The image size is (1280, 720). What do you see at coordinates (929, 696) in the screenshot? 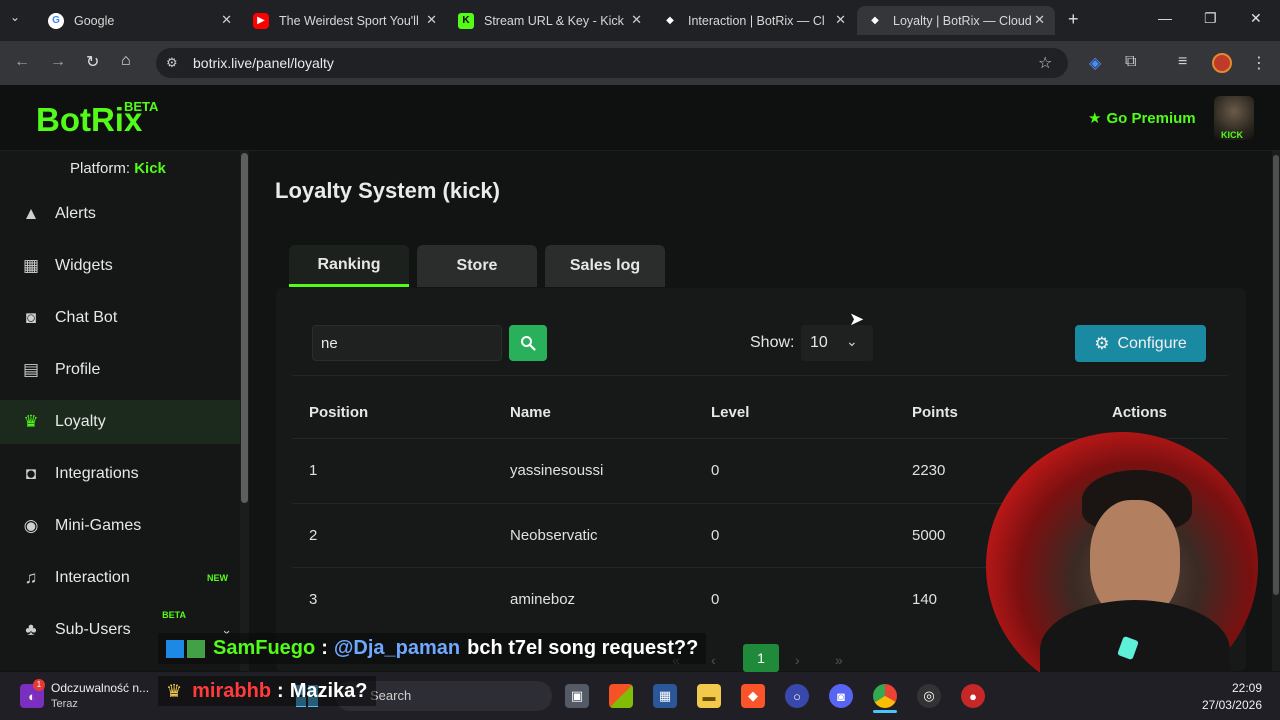
I see `obs-icon: ◎` at bounding box center [929, 696].